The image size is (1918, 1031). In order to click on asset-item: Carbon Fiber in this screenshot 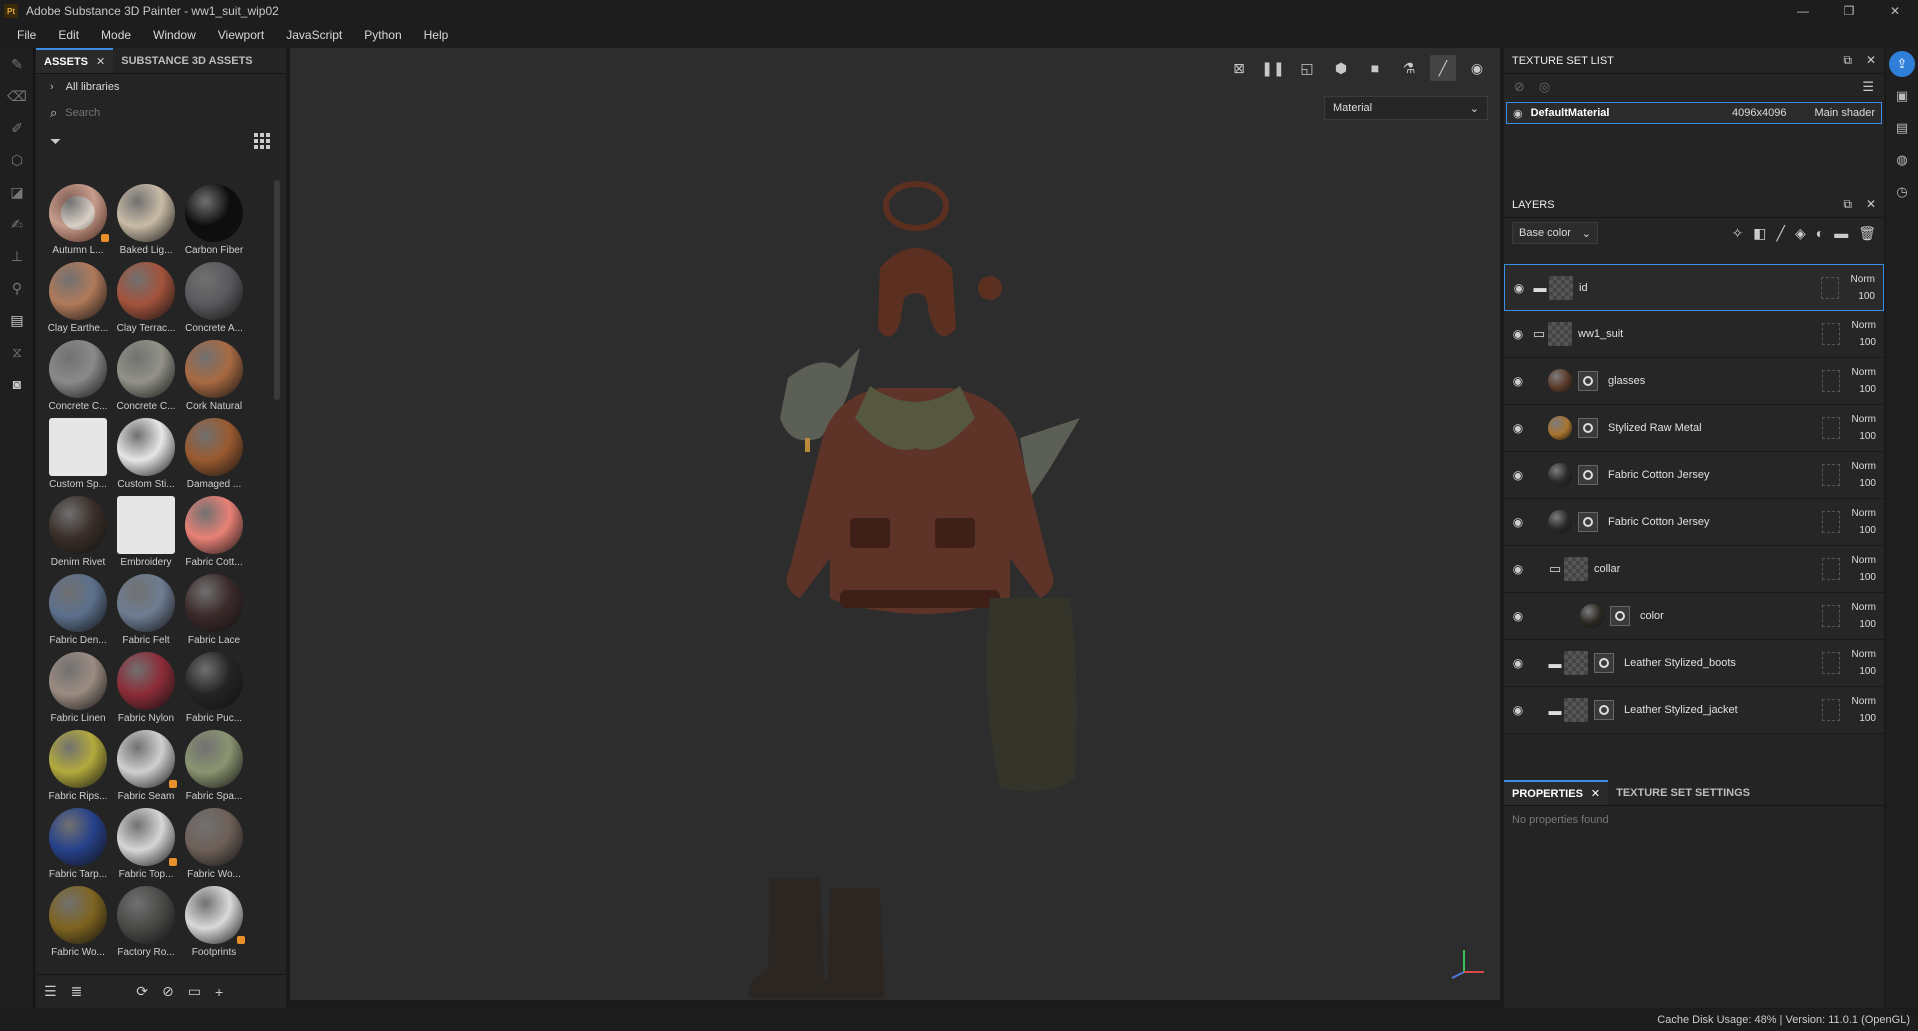, I will do `click(214, 219)`.